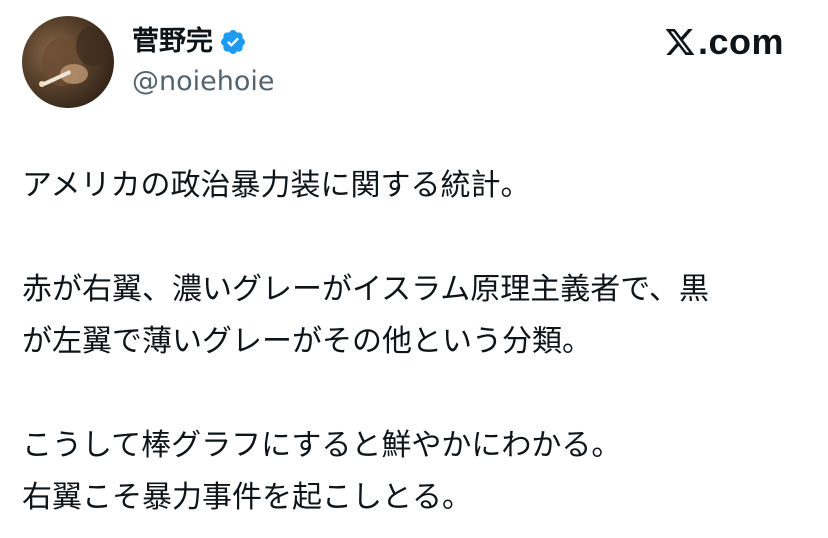  I want to click on tweet-line: アメリカの政治暴力装に関する統計。, so click(276, 185).